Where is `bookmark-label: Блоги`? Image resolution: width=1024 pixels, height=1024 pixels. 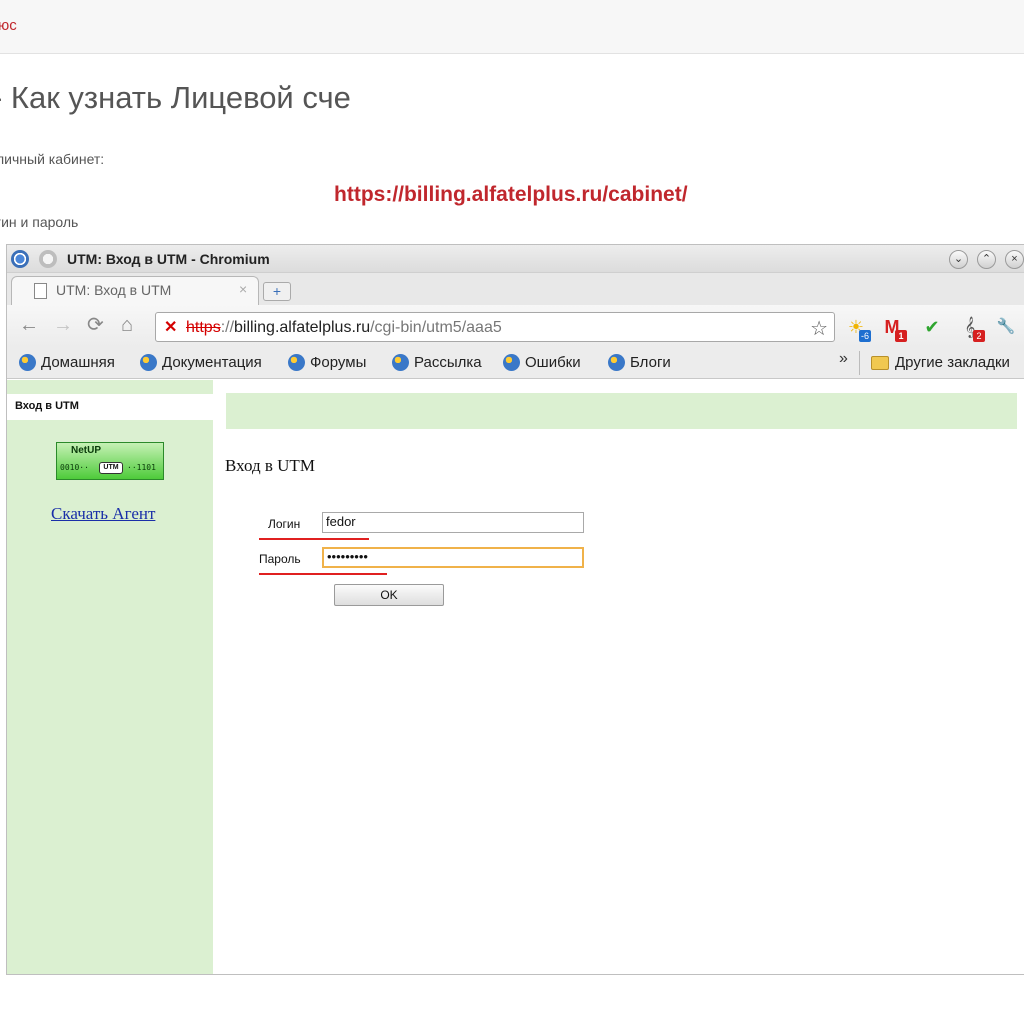
bookmark-label: Блоги is located at coordinates (650, 362).